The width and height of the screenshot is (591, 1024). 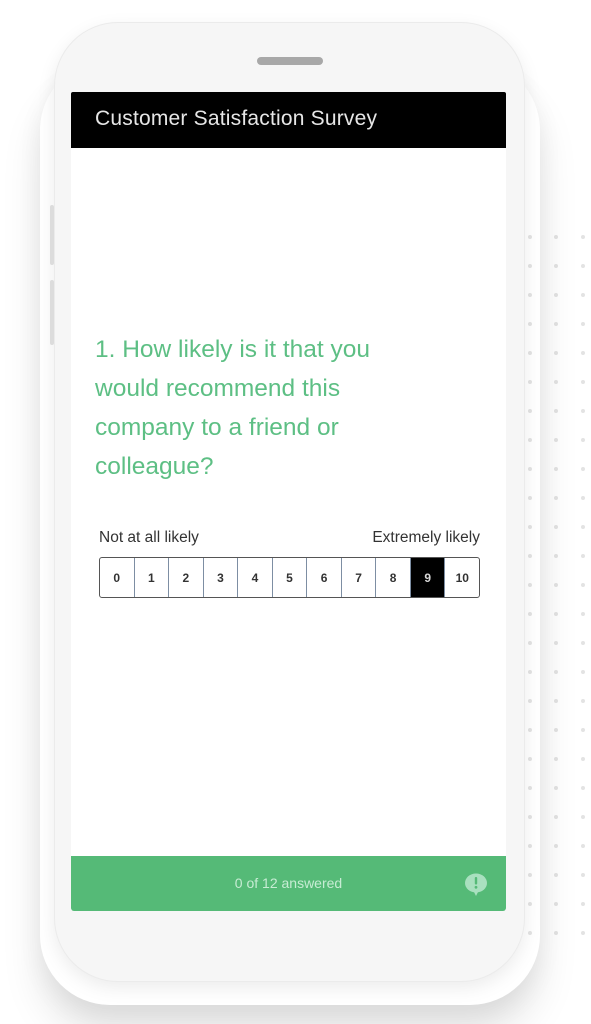 What do you see at coordinates (221, 577) in the screenshot?
I see `scale-option-3: 3` at bounding box center [221, 577].